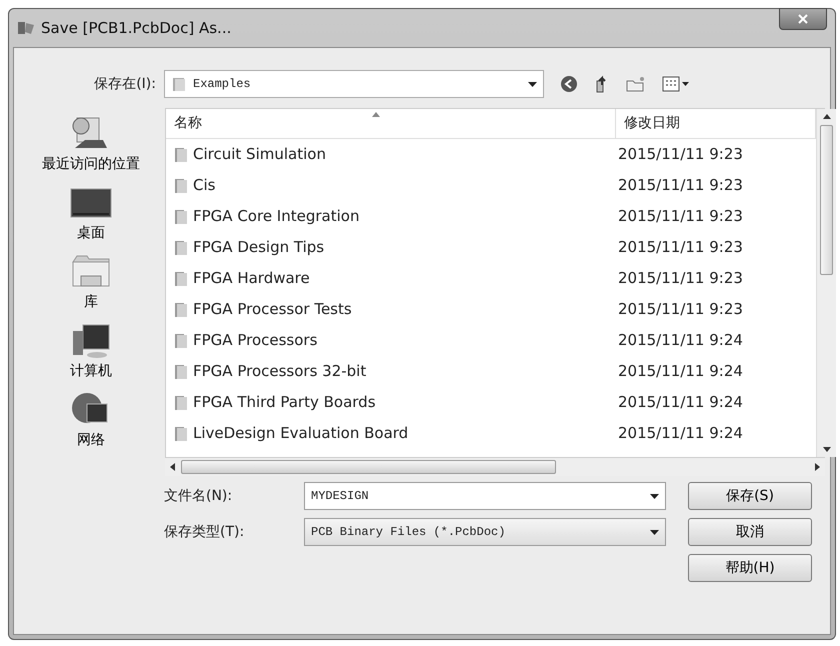 This screenshot has width=840, height=646. Describe the element at coordinates (91, 282) in the screenshot. I see `sidebar-item: 库` at that location.